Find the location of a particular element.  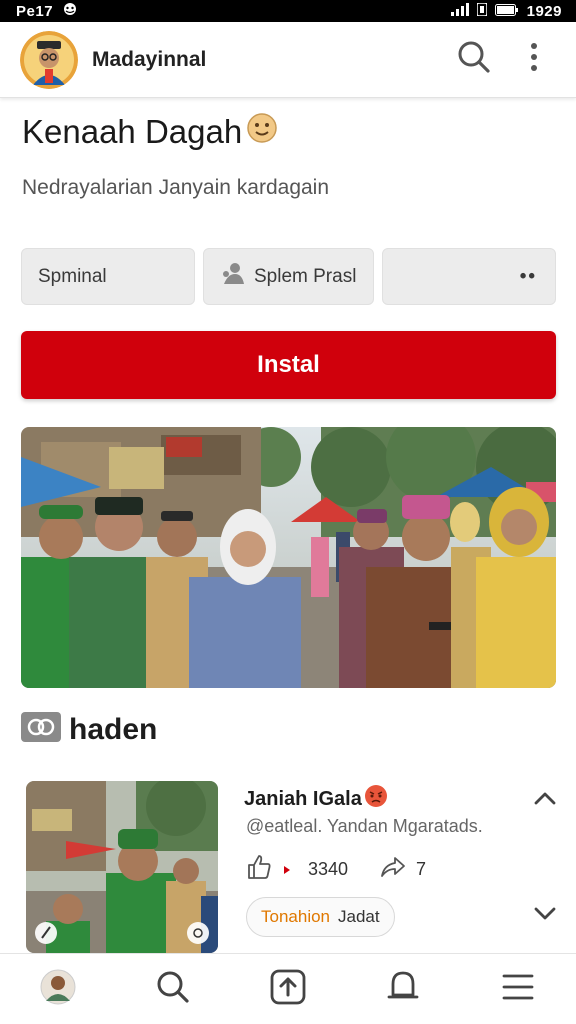

angry-emoji-icon is located at coordinates (376, 799).